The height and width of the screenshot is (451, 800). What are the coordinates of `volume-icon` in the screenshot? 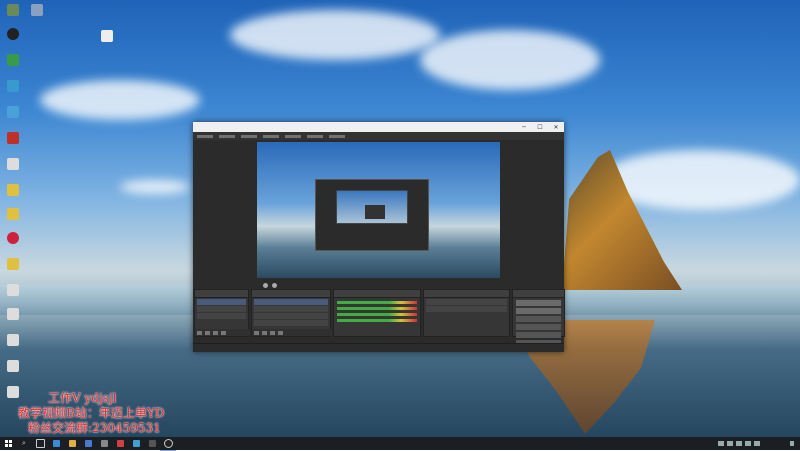 It's located at (748, 443).